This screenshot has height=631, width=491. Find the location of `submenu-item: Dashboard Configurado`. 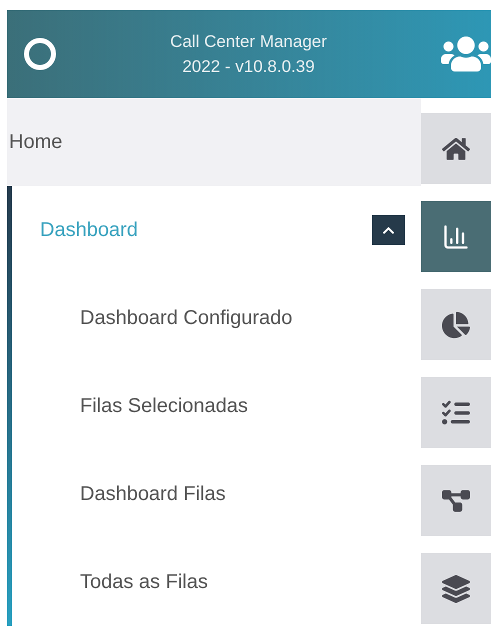

submenu-item: Dashboard Configurado is located at coordinates (186, 318).